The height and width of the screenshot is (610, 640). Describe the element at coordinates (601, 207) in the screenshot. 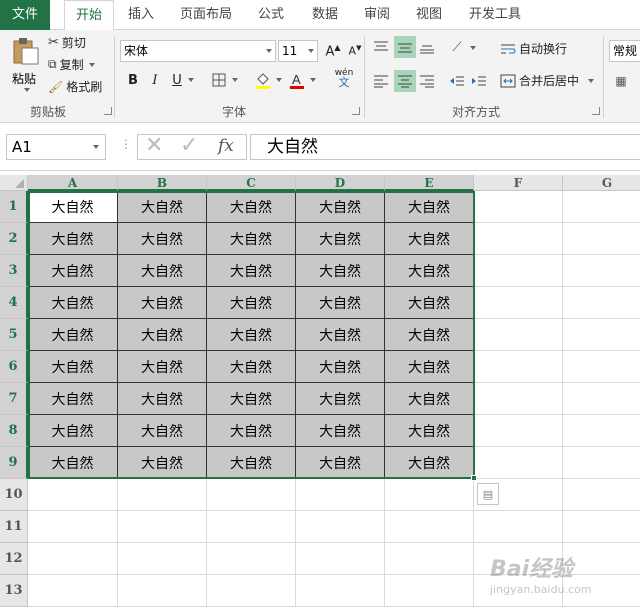

I see `cell-g1` at that location.